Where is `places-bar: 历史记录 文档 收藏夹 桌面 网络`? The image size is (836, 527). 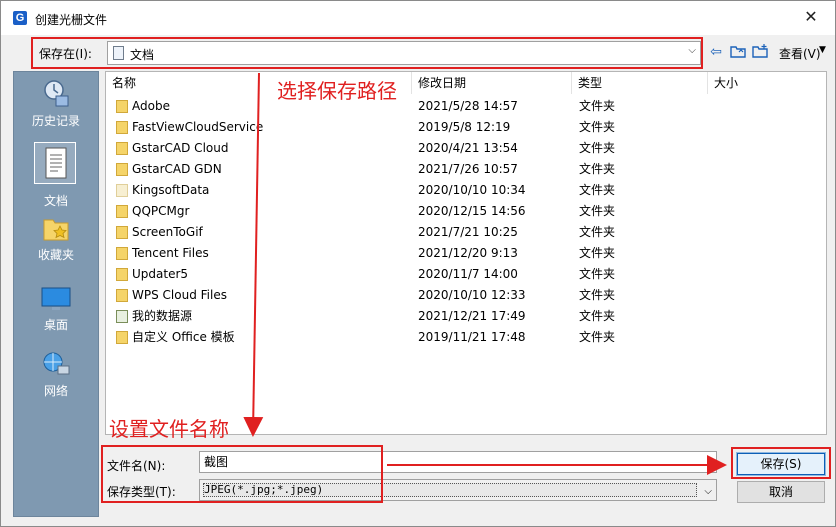 places-bar: 历史记录 文档 收藏夹 桌面 网络 is located at coordinates (56, 294).